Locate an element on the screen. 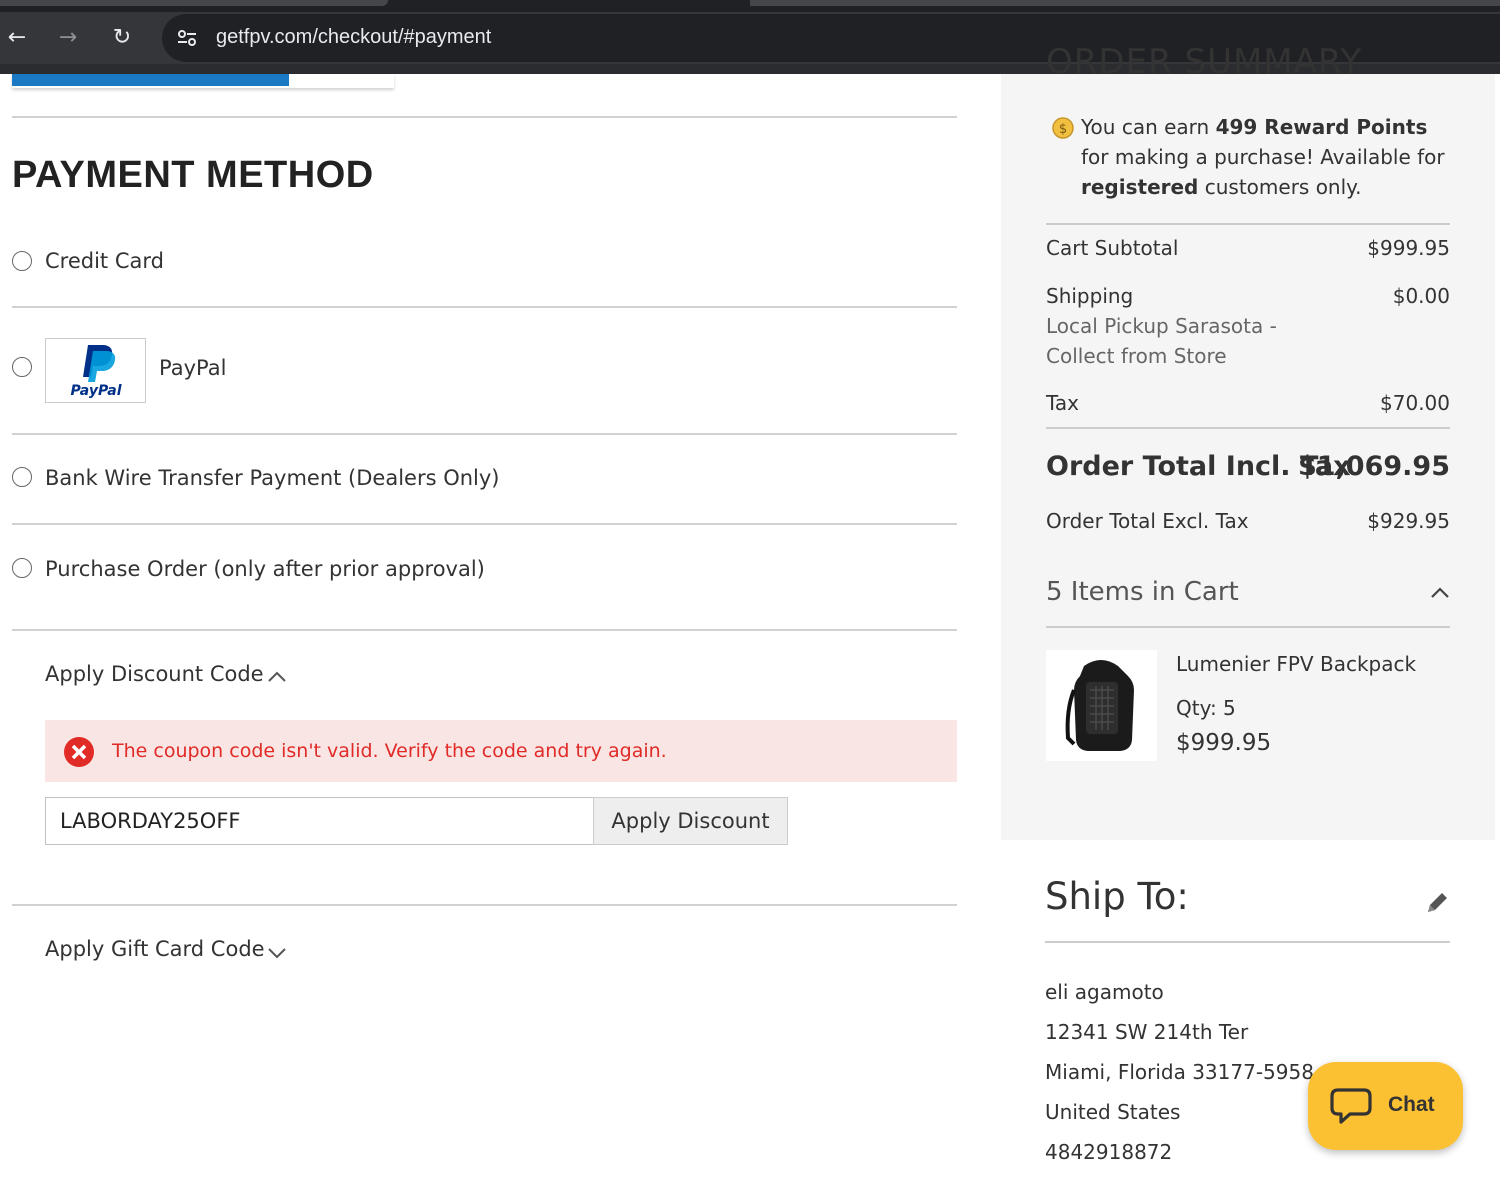 Image resolution: width=1500 pixels, height=1194 pixels. chat-button: Chat is located at coordinates (1385, 1106).